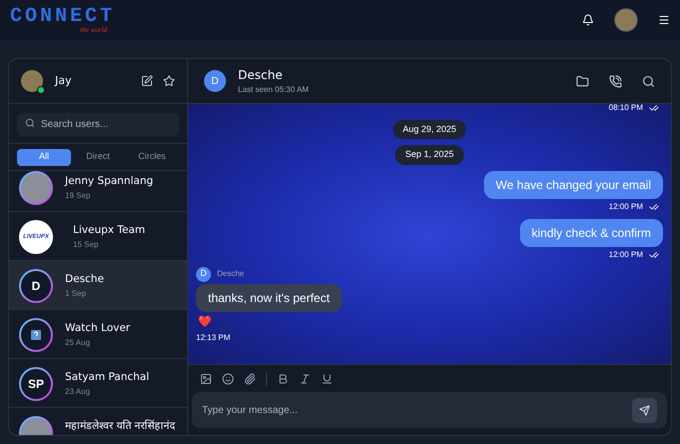 The height and width of the screenshot is (444, 680). What do you see at coordinates (152, 157) in the screenshot?
I see `filter-tab: Circles` at bounding box center [152, 157].